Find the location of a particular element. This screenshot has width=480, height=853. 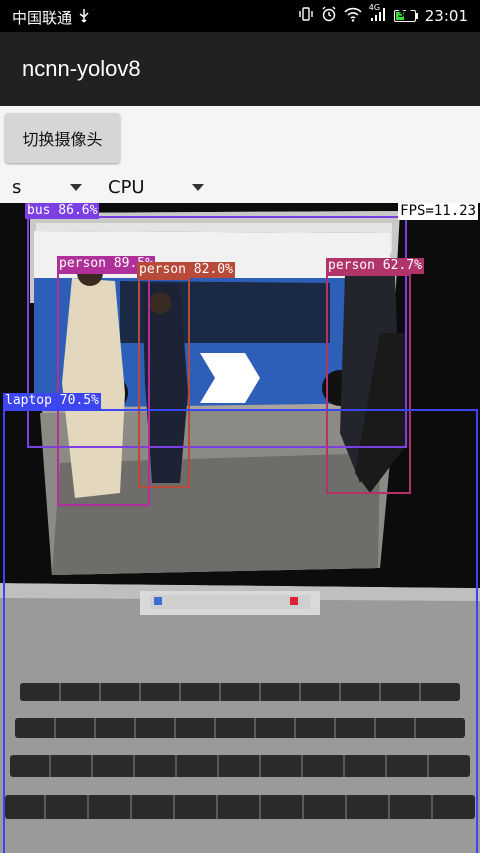

device-select-value: CPU is located at coordinates (126, 187).